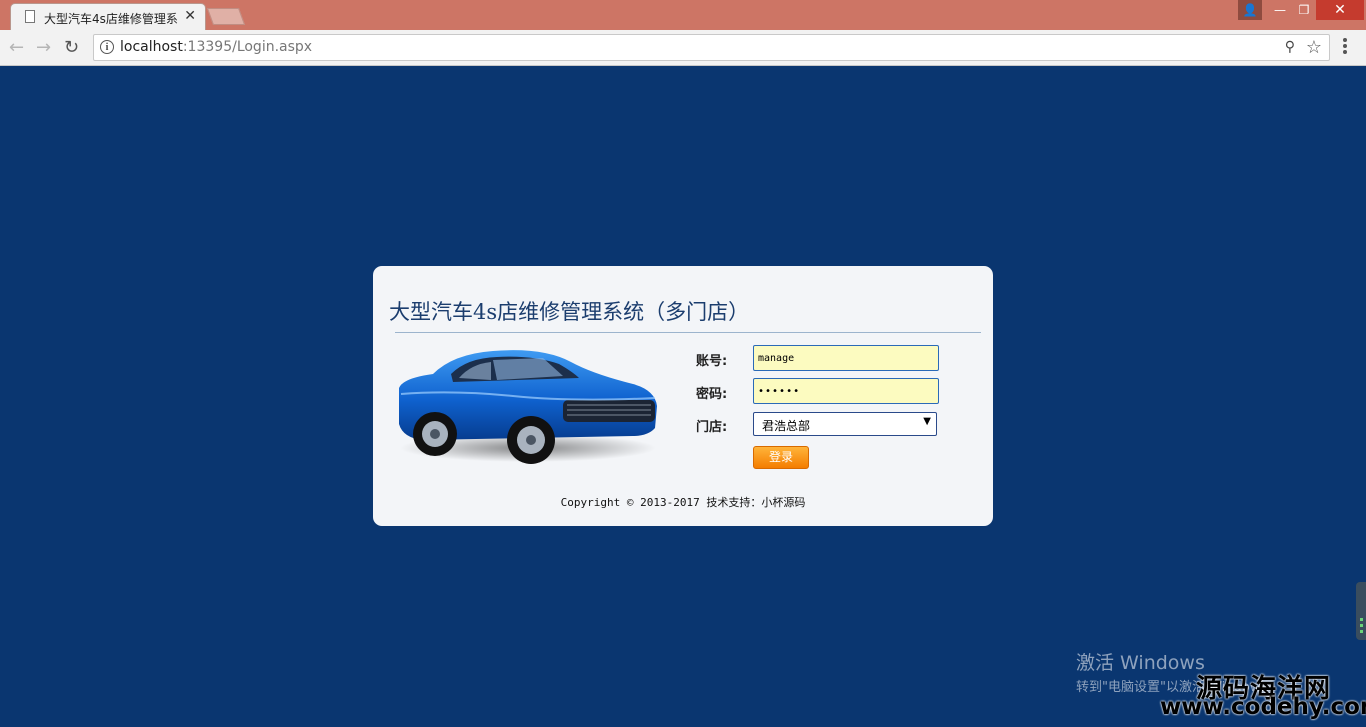 This screenshot has width=1366, height=727. What do you see at coordinates (1361, 611) in the screenshot?
I see `side-widget` at bounding box center [1361, 611].